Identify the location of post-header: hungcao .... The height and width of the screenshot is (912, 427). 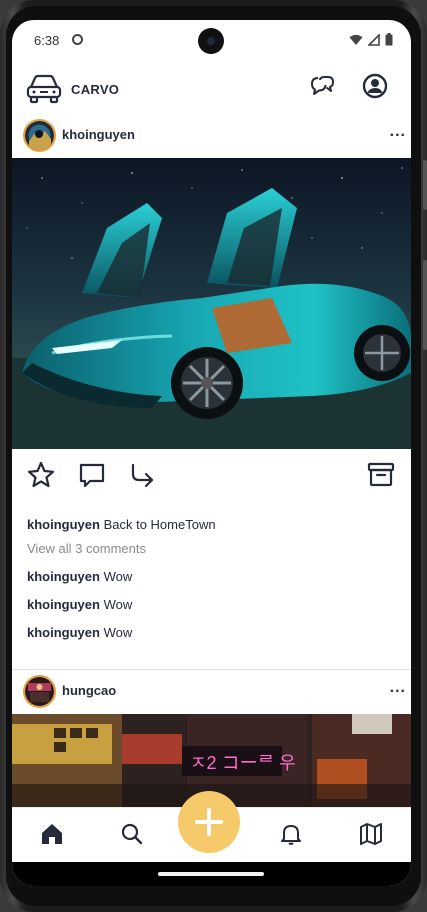
(211, 692).